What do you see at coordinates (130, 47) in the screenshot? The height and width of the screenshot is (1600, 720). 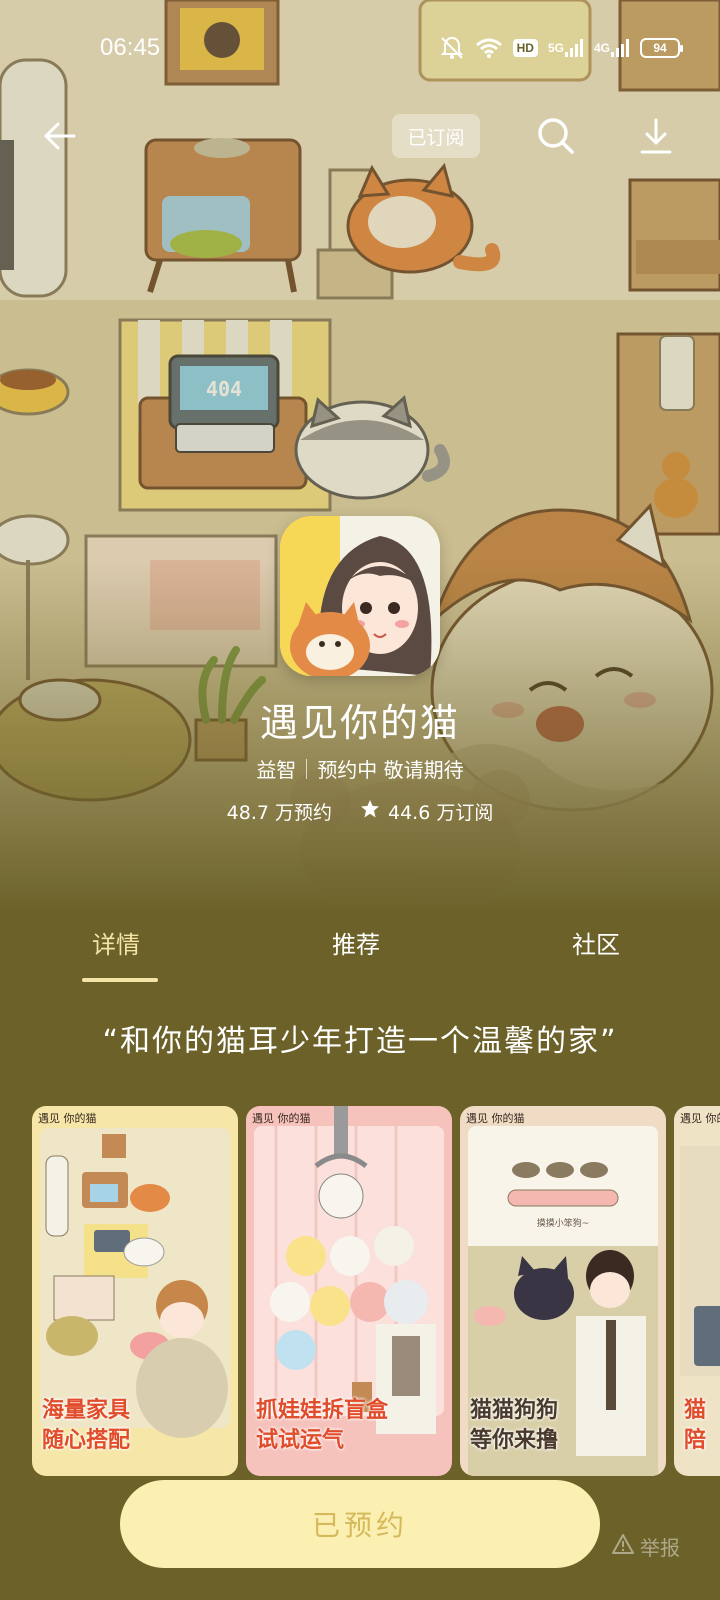 I see `status-time: 06:45` at bounding box center [130, 47].